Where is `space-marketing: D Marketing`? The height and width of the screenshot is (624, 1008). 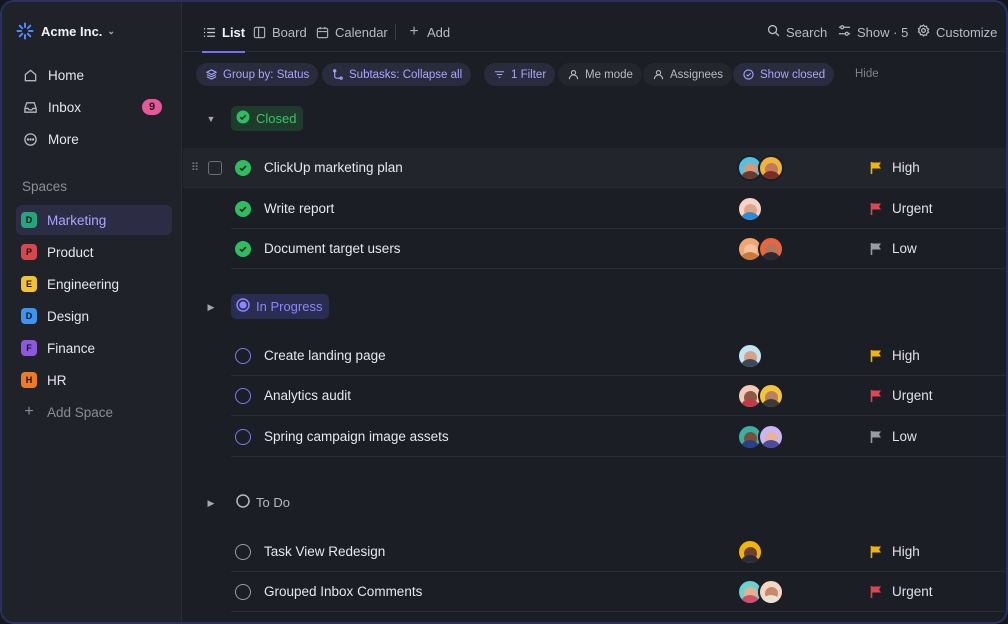 space-marketing: D Marketing is located at coordinates (94, 220).